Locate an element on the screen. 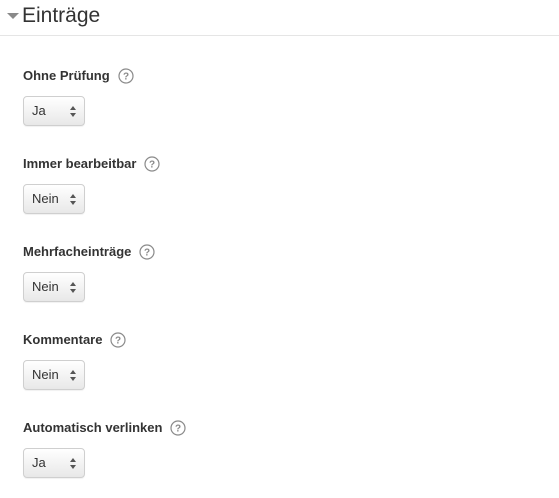 The height and width of the screenshot is (498, 559). field-label: Immer bearbeitbar is located at coordinates (80, 163).